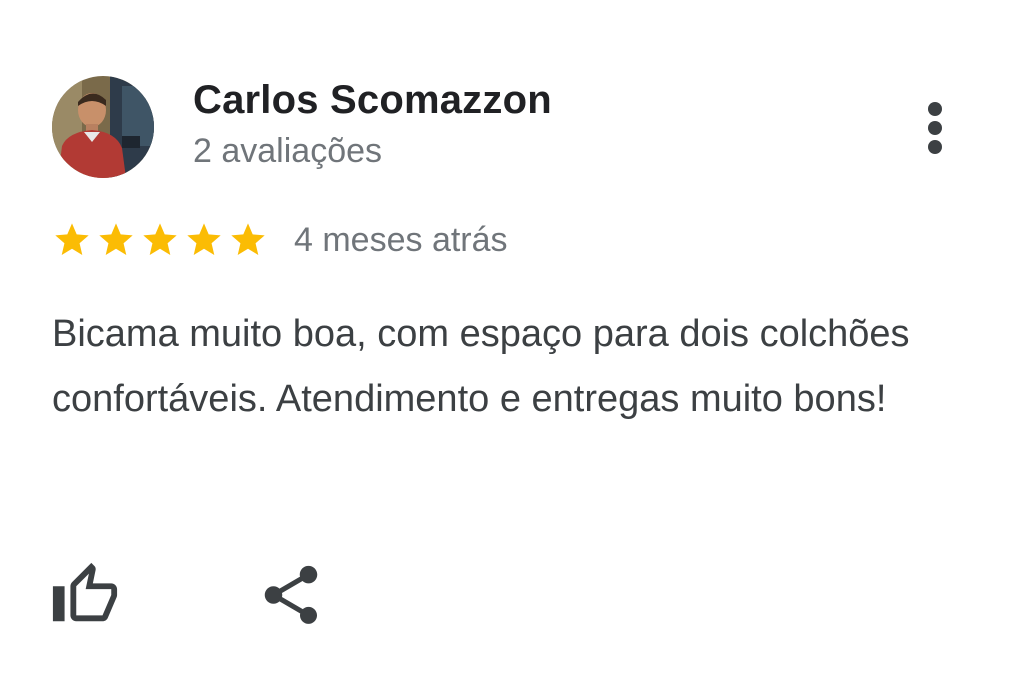 The width and height of the screenshot is (1024, 694). I want to click on more-vert-icon, so click(935, 109).